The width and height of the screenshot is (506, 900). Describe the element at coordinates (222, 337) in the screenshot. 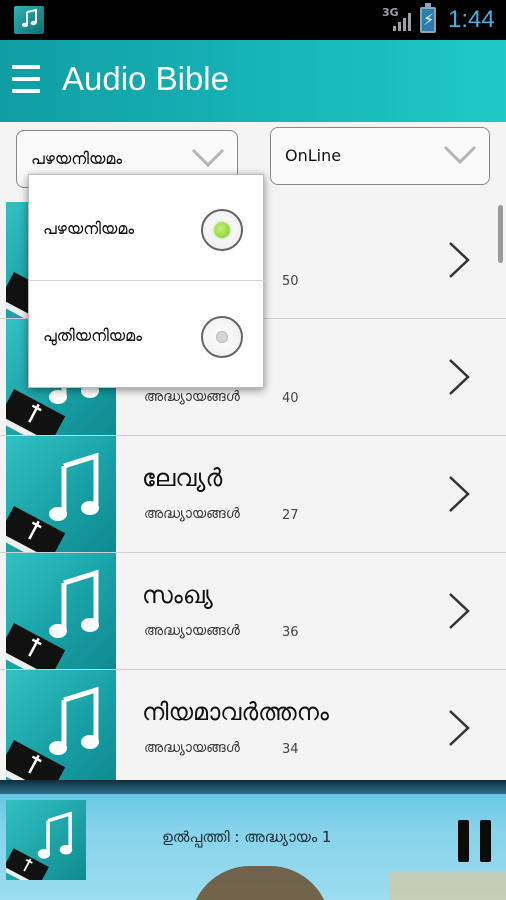

I see `radio-unselected` at that location.